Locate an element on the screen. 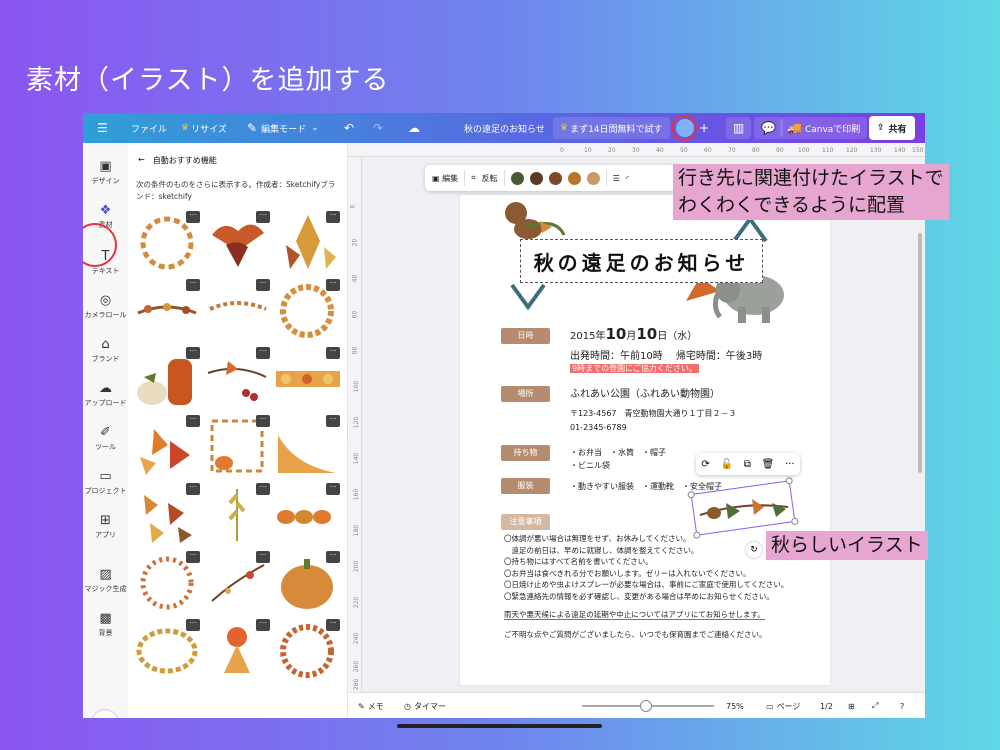 This screenshot has width=1000, height=750. rail-item-tools: ✐ ツール is located at coordinates (105, 438).